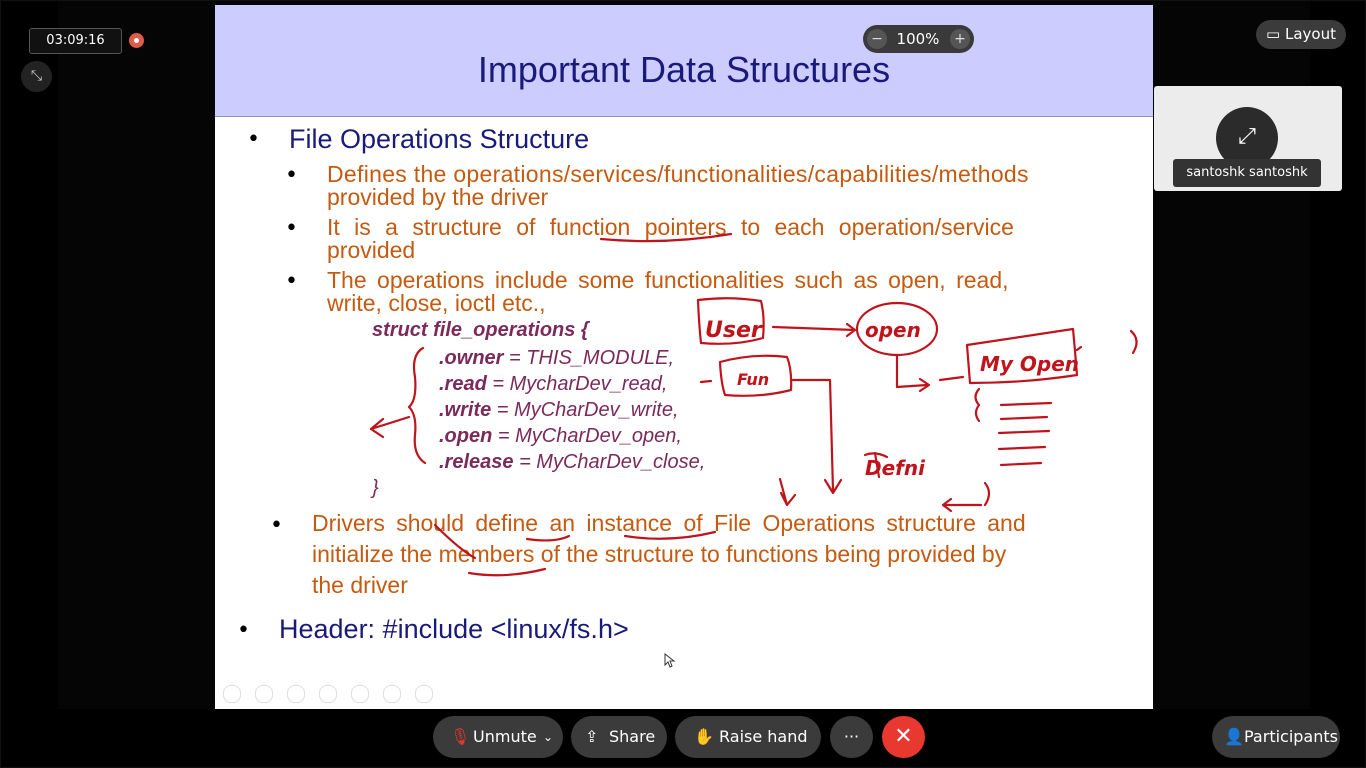  I want to click on sub-bullet-defines-cont: provided by the driver, so click(438, 197).